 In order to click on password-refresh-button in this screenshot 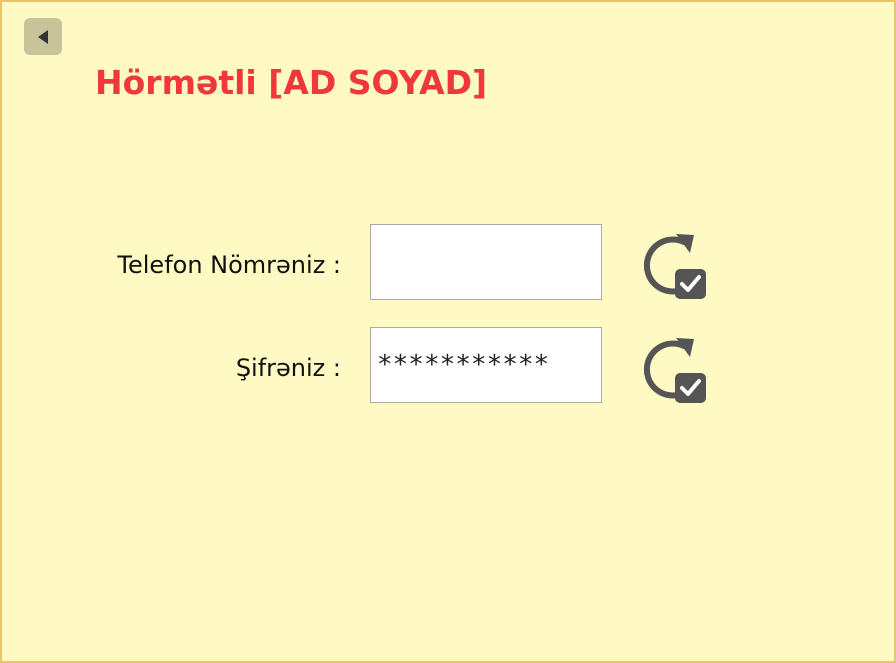, I will do `click(671, 369)`.